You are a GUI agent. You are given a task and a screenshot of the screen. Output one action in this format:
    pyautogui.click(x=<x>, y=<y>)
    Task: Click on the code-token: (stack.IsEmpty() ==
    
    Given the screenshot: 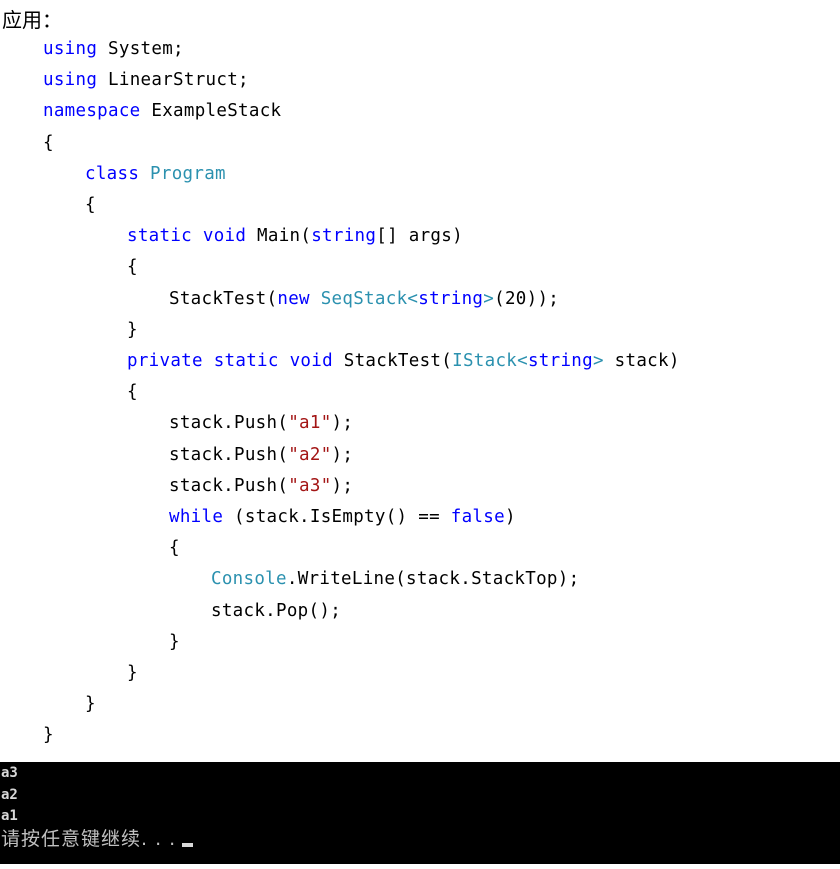 What is the action you would take?
    pyautogui.click(x=337, y=517)
    